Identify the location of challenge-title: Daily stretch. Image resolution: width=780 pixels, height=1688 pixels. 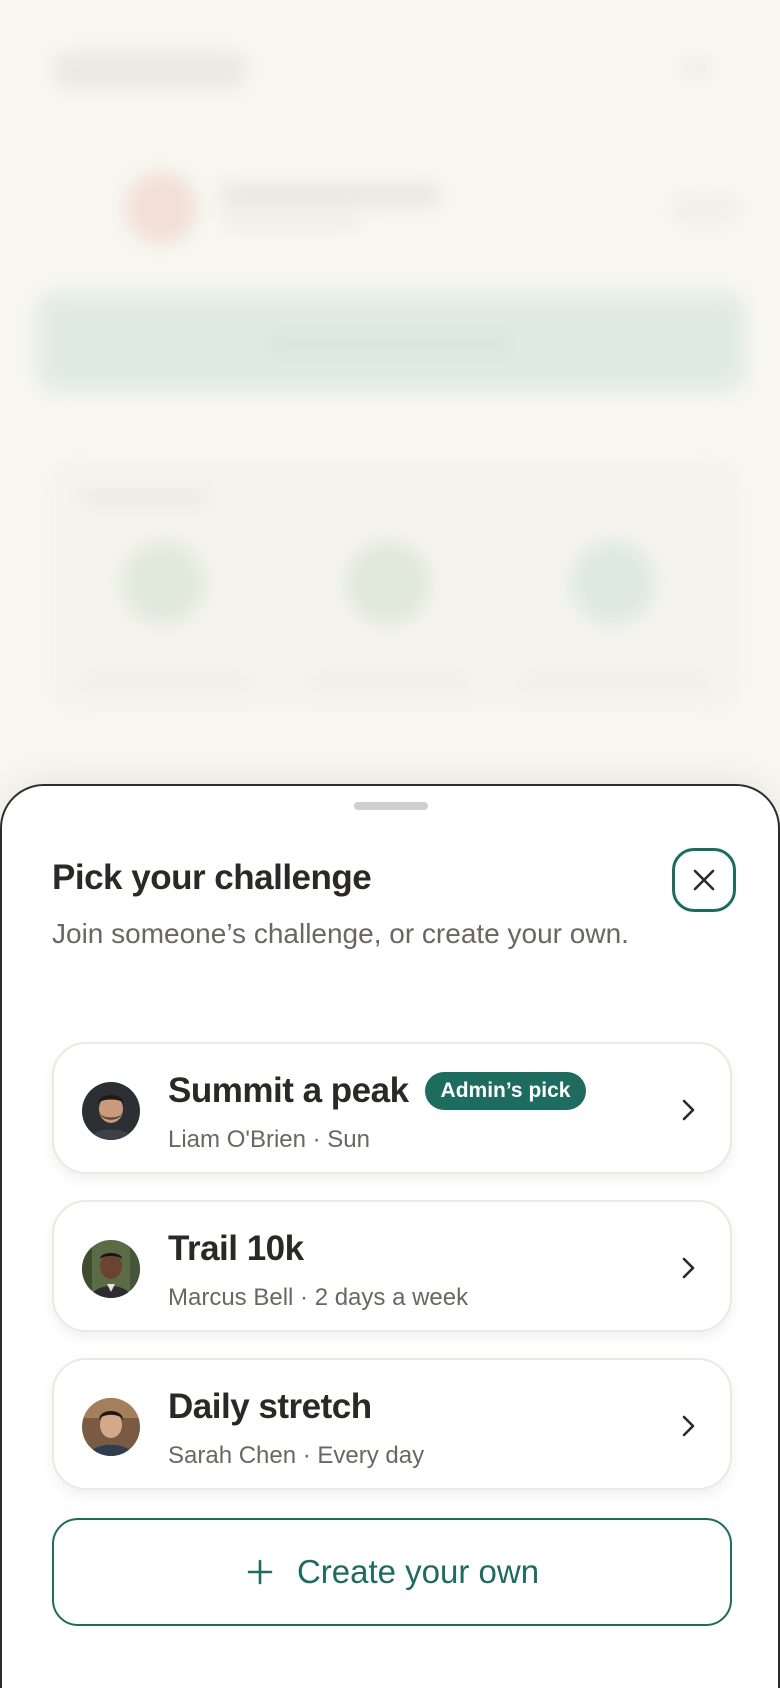
(270, 1406).